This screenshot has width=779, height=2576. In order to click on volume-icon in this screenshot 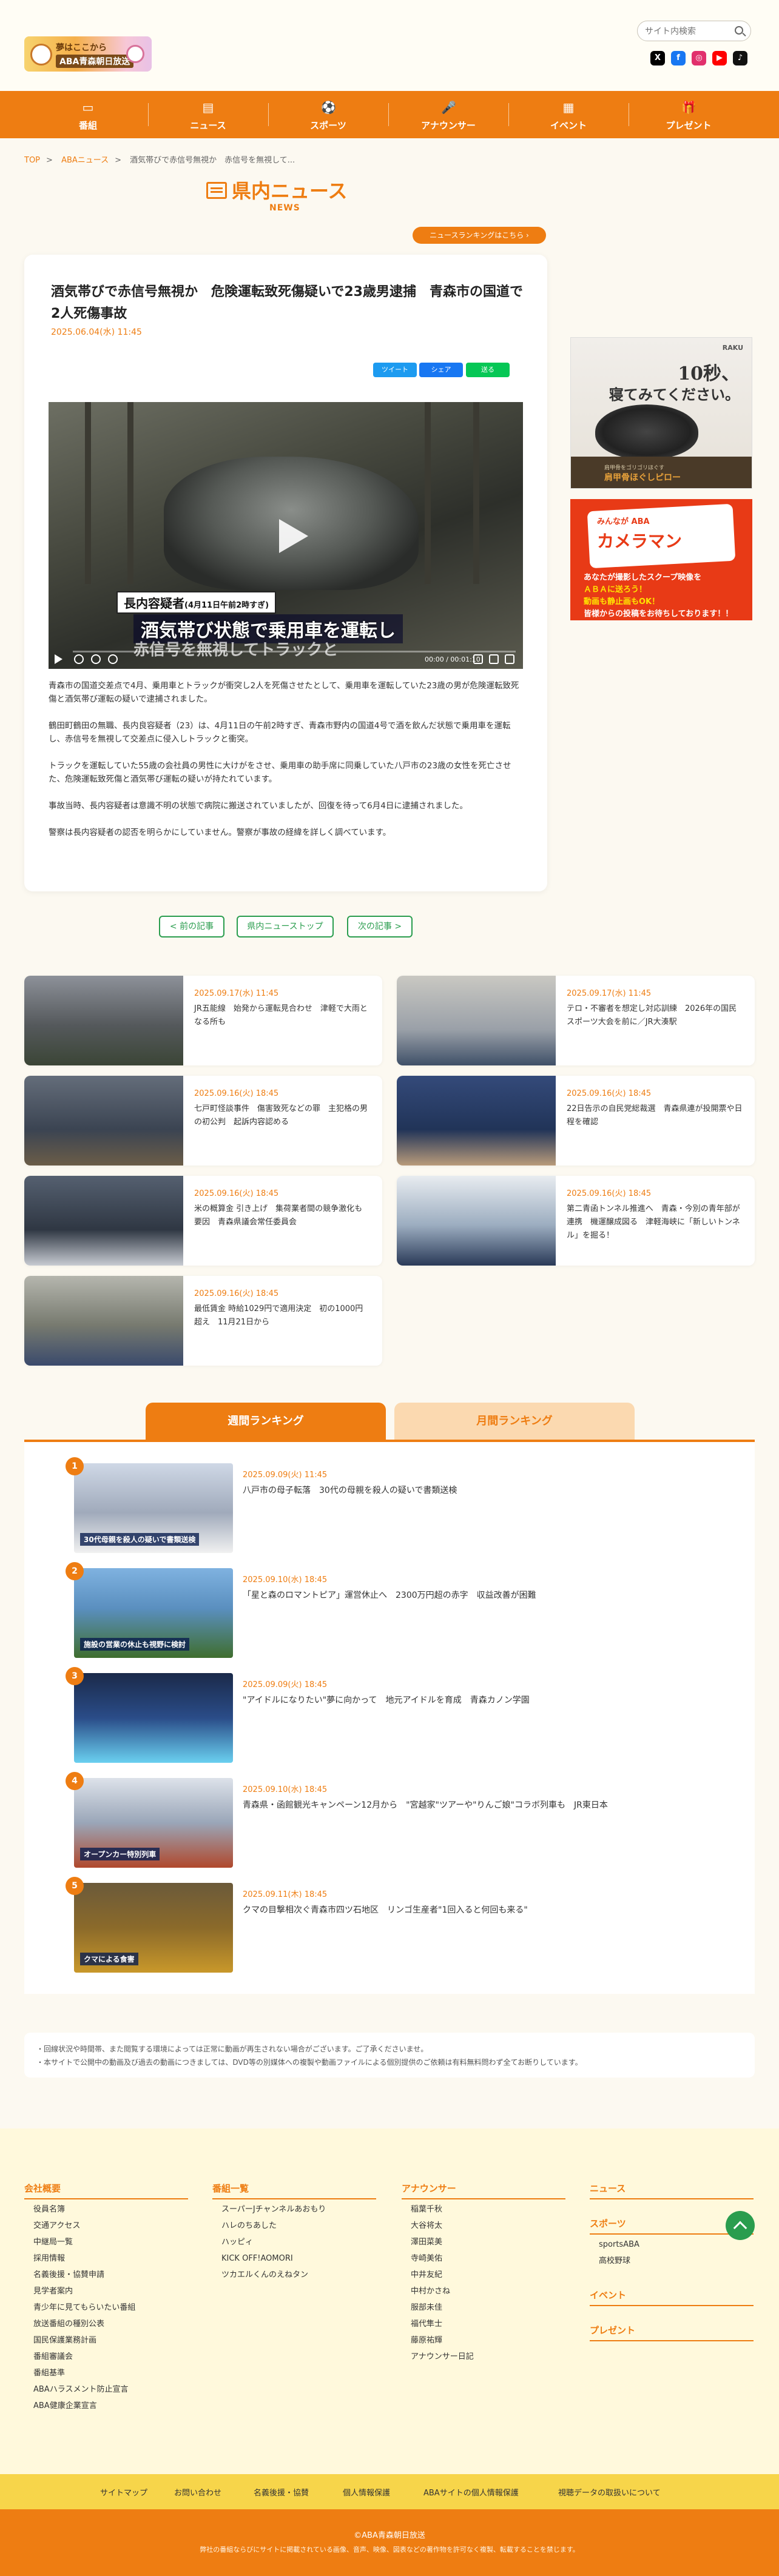, I will do `click(79, 659)`.